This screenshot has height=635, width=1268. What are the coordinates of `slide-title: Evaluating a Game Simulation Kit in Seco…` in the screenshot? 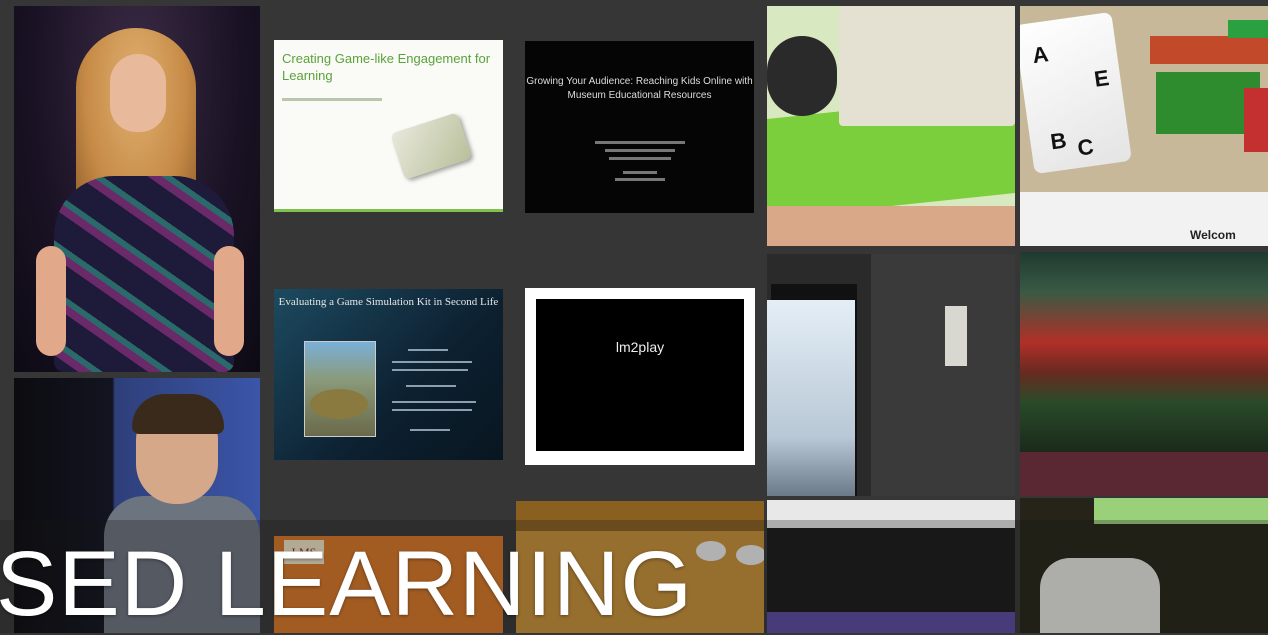 It's located at (388, 302).